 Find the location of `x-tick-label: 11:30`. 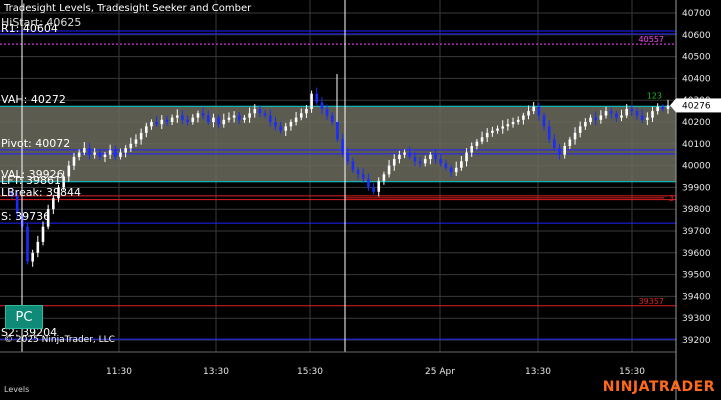

x-tick-label: 11:30 is located at coordinates (119, 372).